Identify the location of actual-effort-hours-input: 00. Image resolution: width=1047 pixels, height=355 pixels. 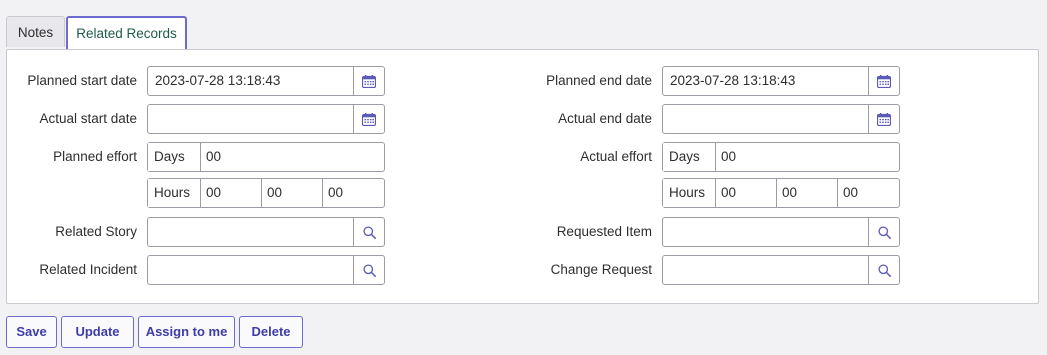
(746, 193).